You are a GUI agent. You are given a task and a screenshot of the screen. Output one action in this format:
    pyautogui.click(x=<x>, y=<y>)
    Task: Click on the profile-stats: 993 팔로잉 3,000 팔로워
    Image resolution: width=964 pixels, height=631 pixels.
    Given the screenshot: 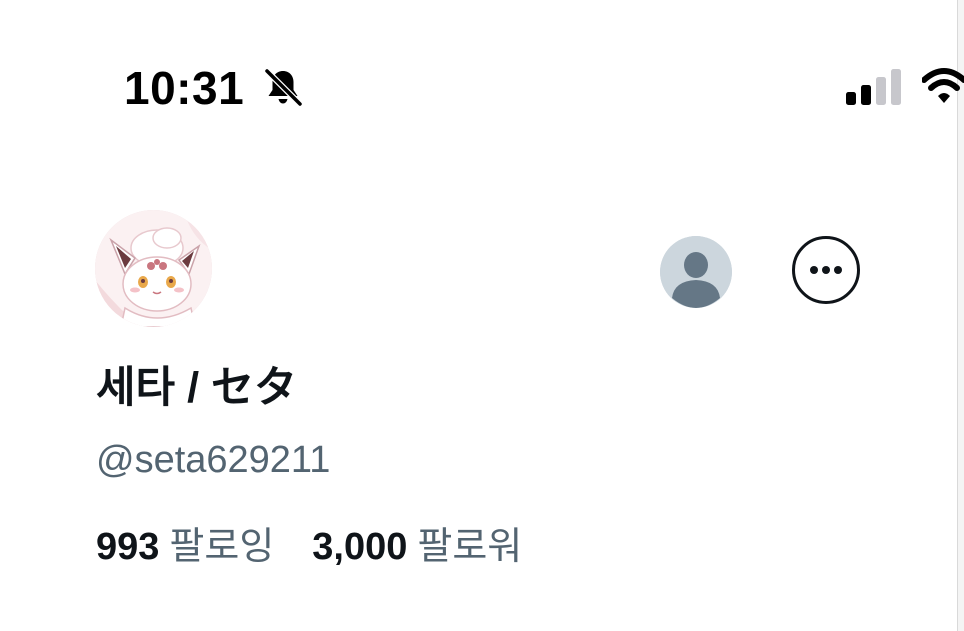 What is the action you would take?
    pyautogui.click(x=309, y=547)
    